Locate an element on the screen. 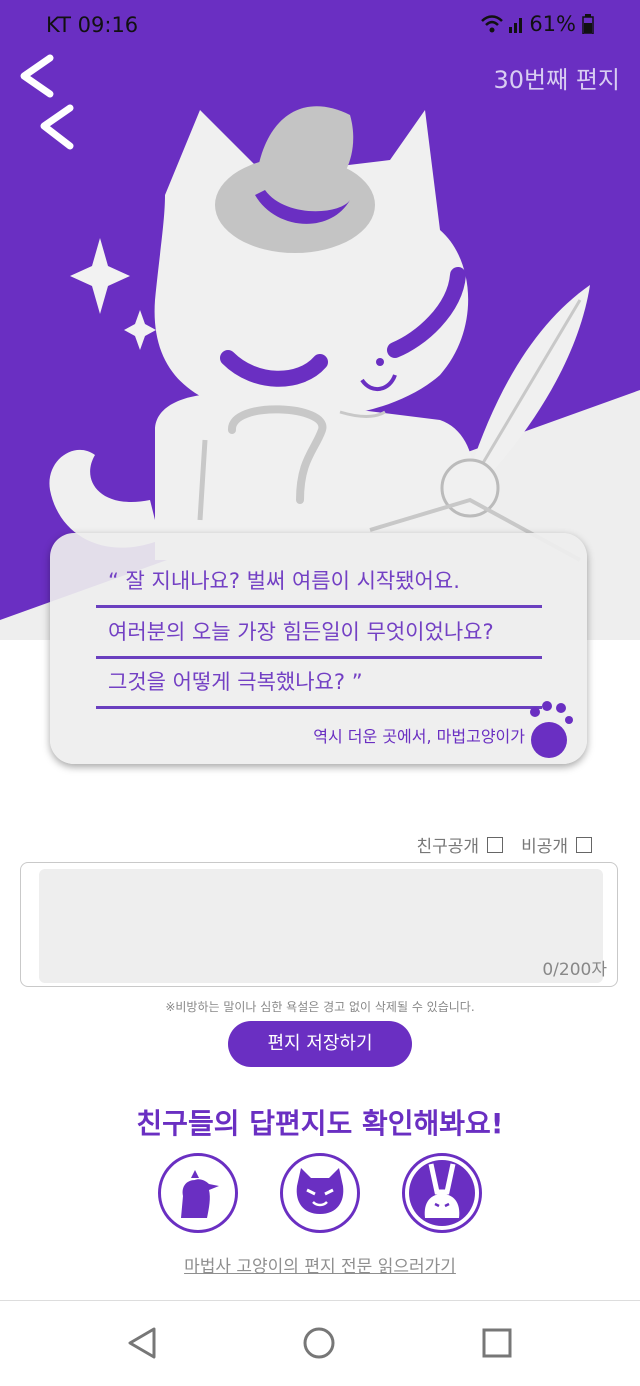 Image resolution: width=640 pixels, height=1386 pixels. friend-avatar-rabbit is located at coordinates (442, 1193).